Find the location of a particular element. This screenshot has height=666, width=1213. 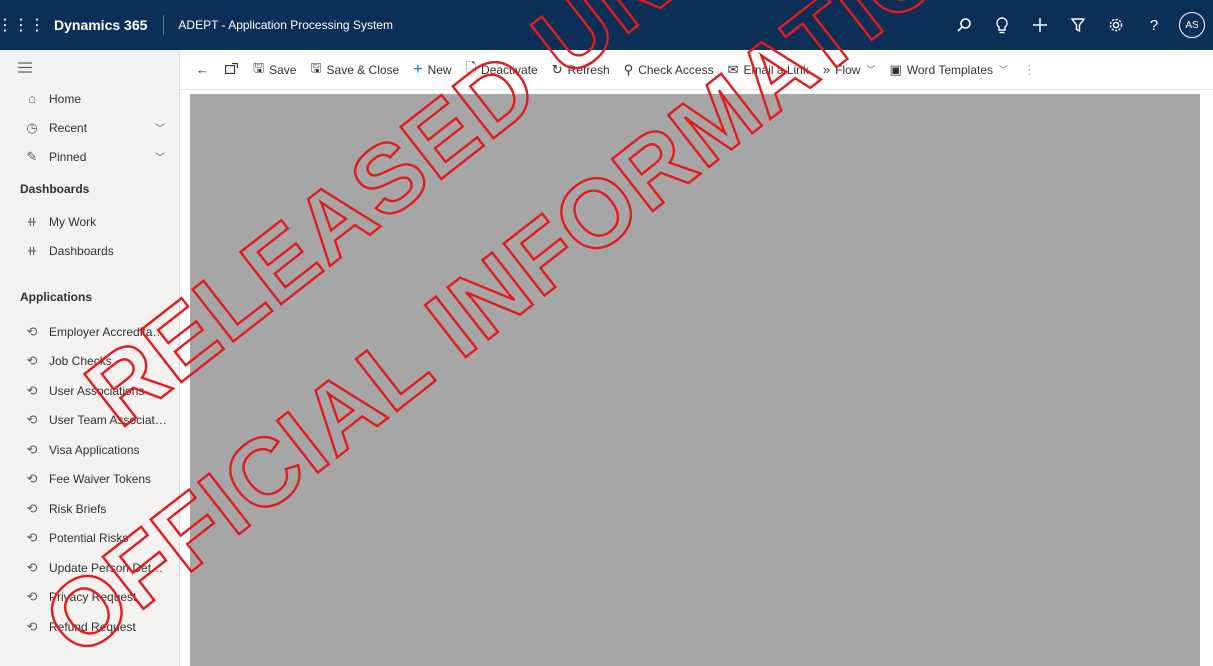

pin-icon: ✎ is located at coordinates (32, 156).